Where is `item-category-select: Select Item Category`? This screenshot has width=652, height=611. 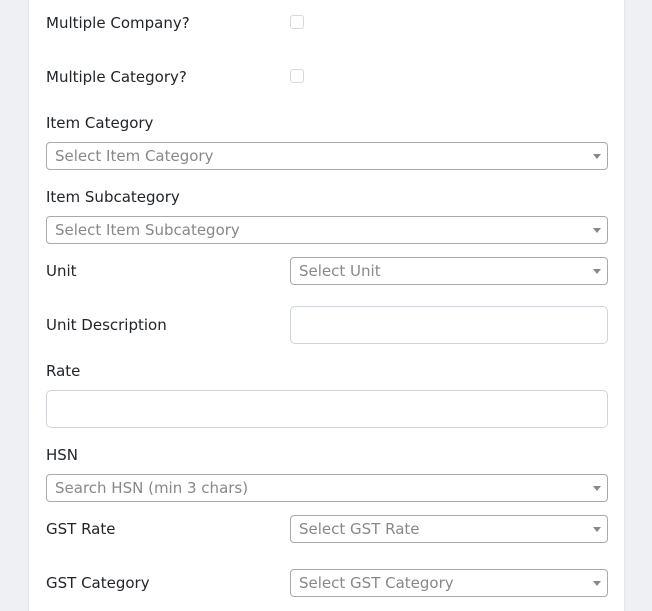 item-category-select: Select Item Category is located at coordinates (327, 156).